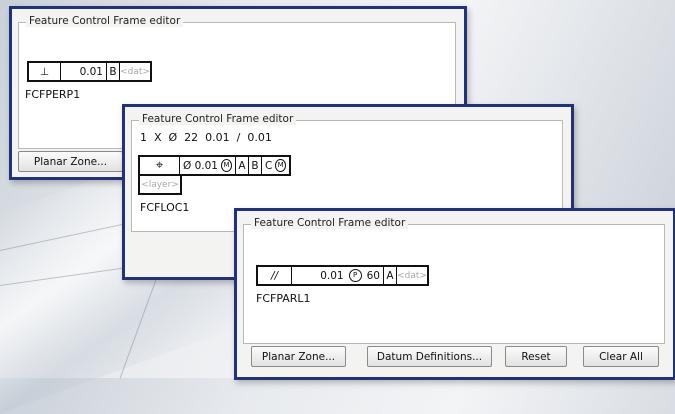 This screenshot has width=675, height=414. I want to click on feature-control-frame: // 0.01 P 60 A <dat>, so click(342, 275).